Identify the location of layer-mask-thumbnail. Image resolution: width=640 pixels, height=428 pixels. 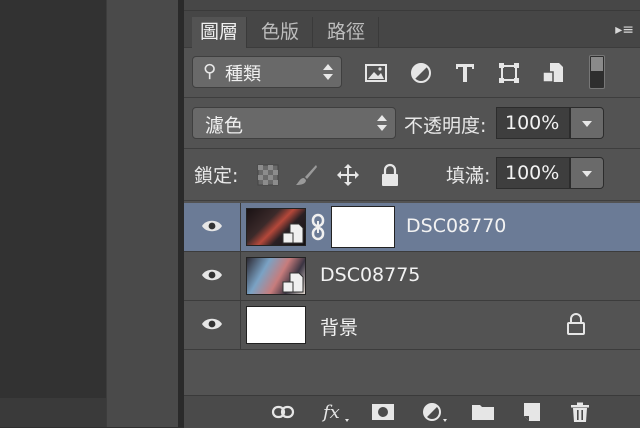
(363, 227).